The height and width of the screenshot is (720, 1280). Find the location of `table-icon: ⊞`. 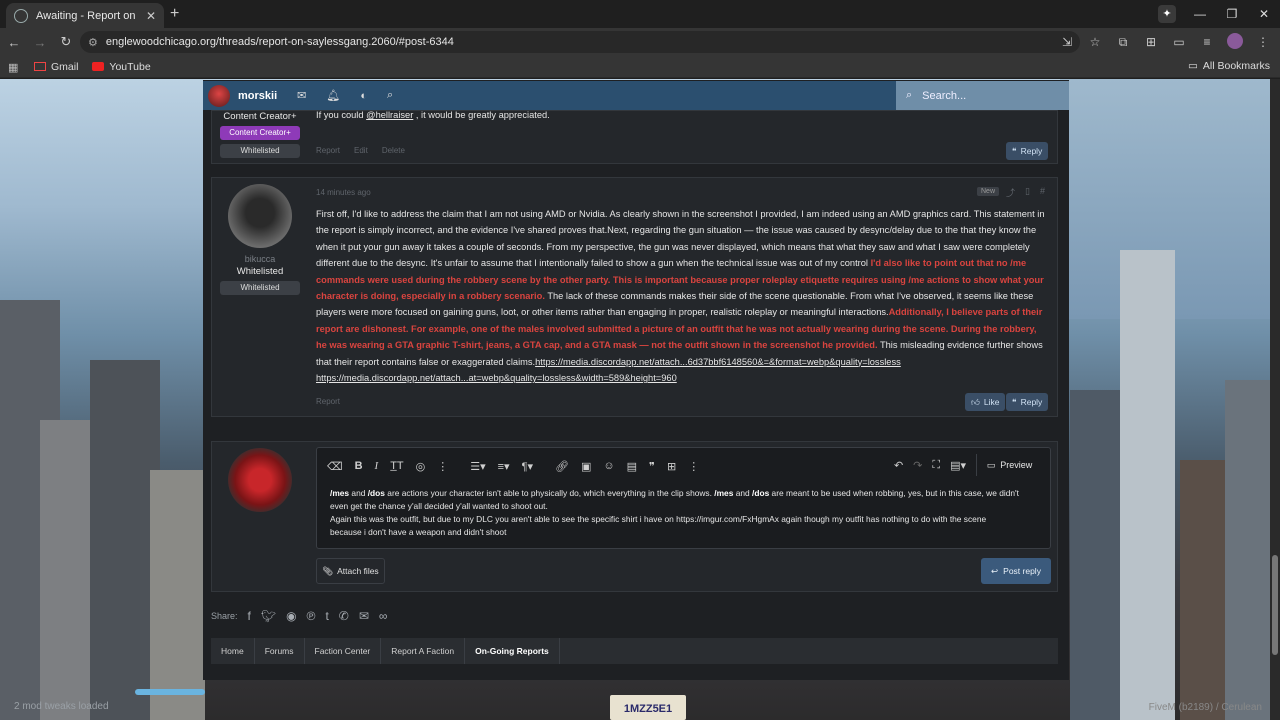

table-icon: ⊞ is located at coordinates (671, 466).